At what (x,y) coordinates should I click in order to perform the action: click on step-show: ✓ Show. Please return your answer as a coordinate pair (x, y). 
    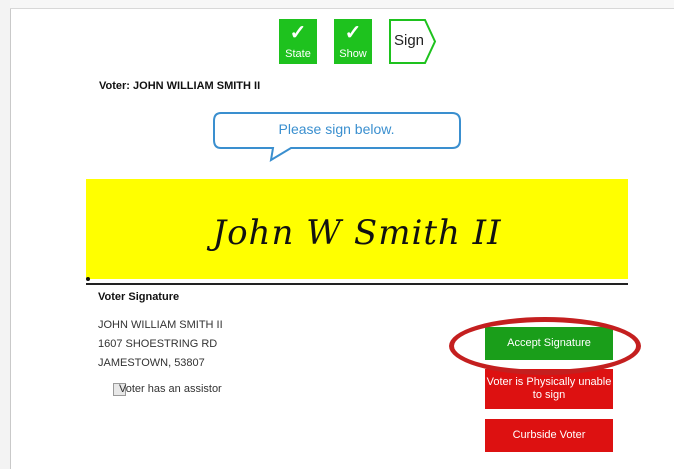
    Looking at the image, I should click on (353, 41).